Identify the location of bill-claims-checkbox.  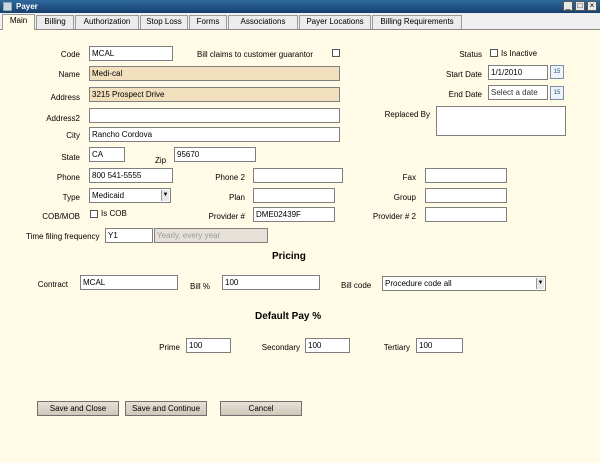
(336, 53).